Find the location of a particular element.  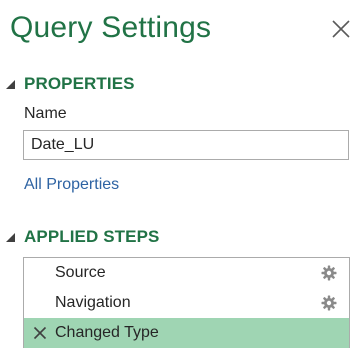

properties-header-label: PROPERTIES is located at coordinates (79, 83).